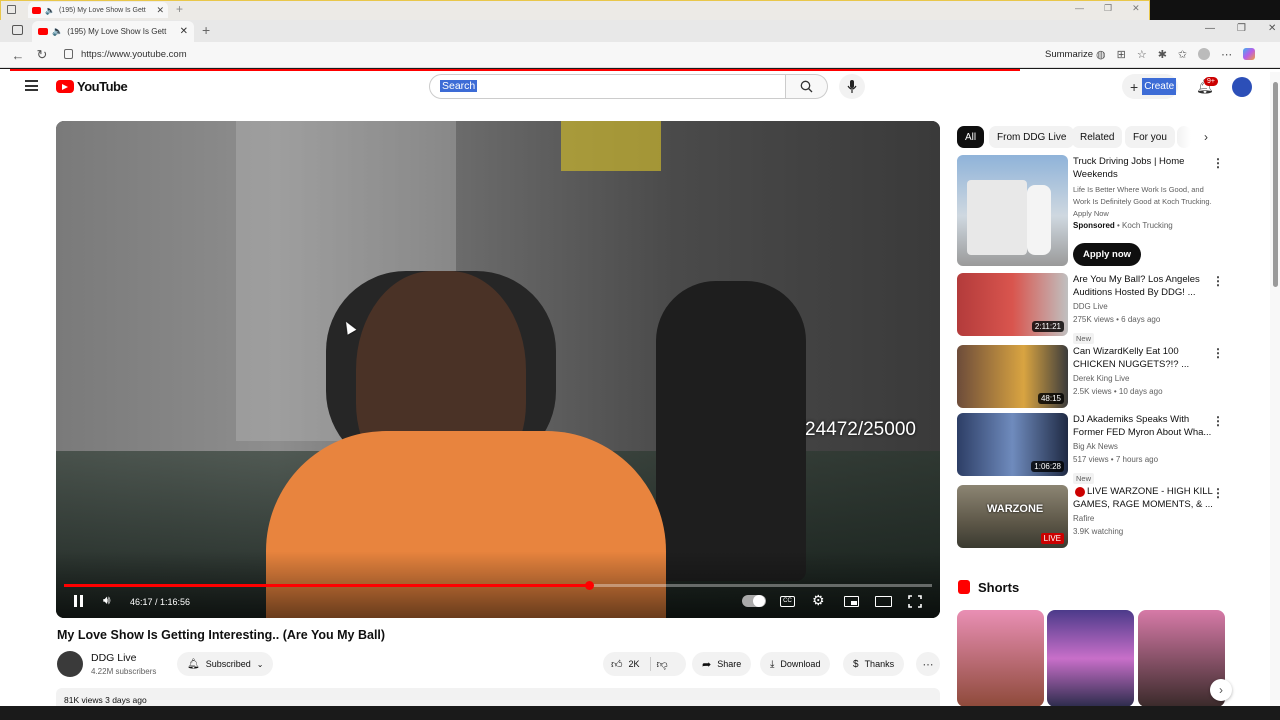 The height and width of the screenshot is (720, 1280). Describe the element at coordinates (1150, 86) in the screenshot. I see `create-button: + Create` at that location.